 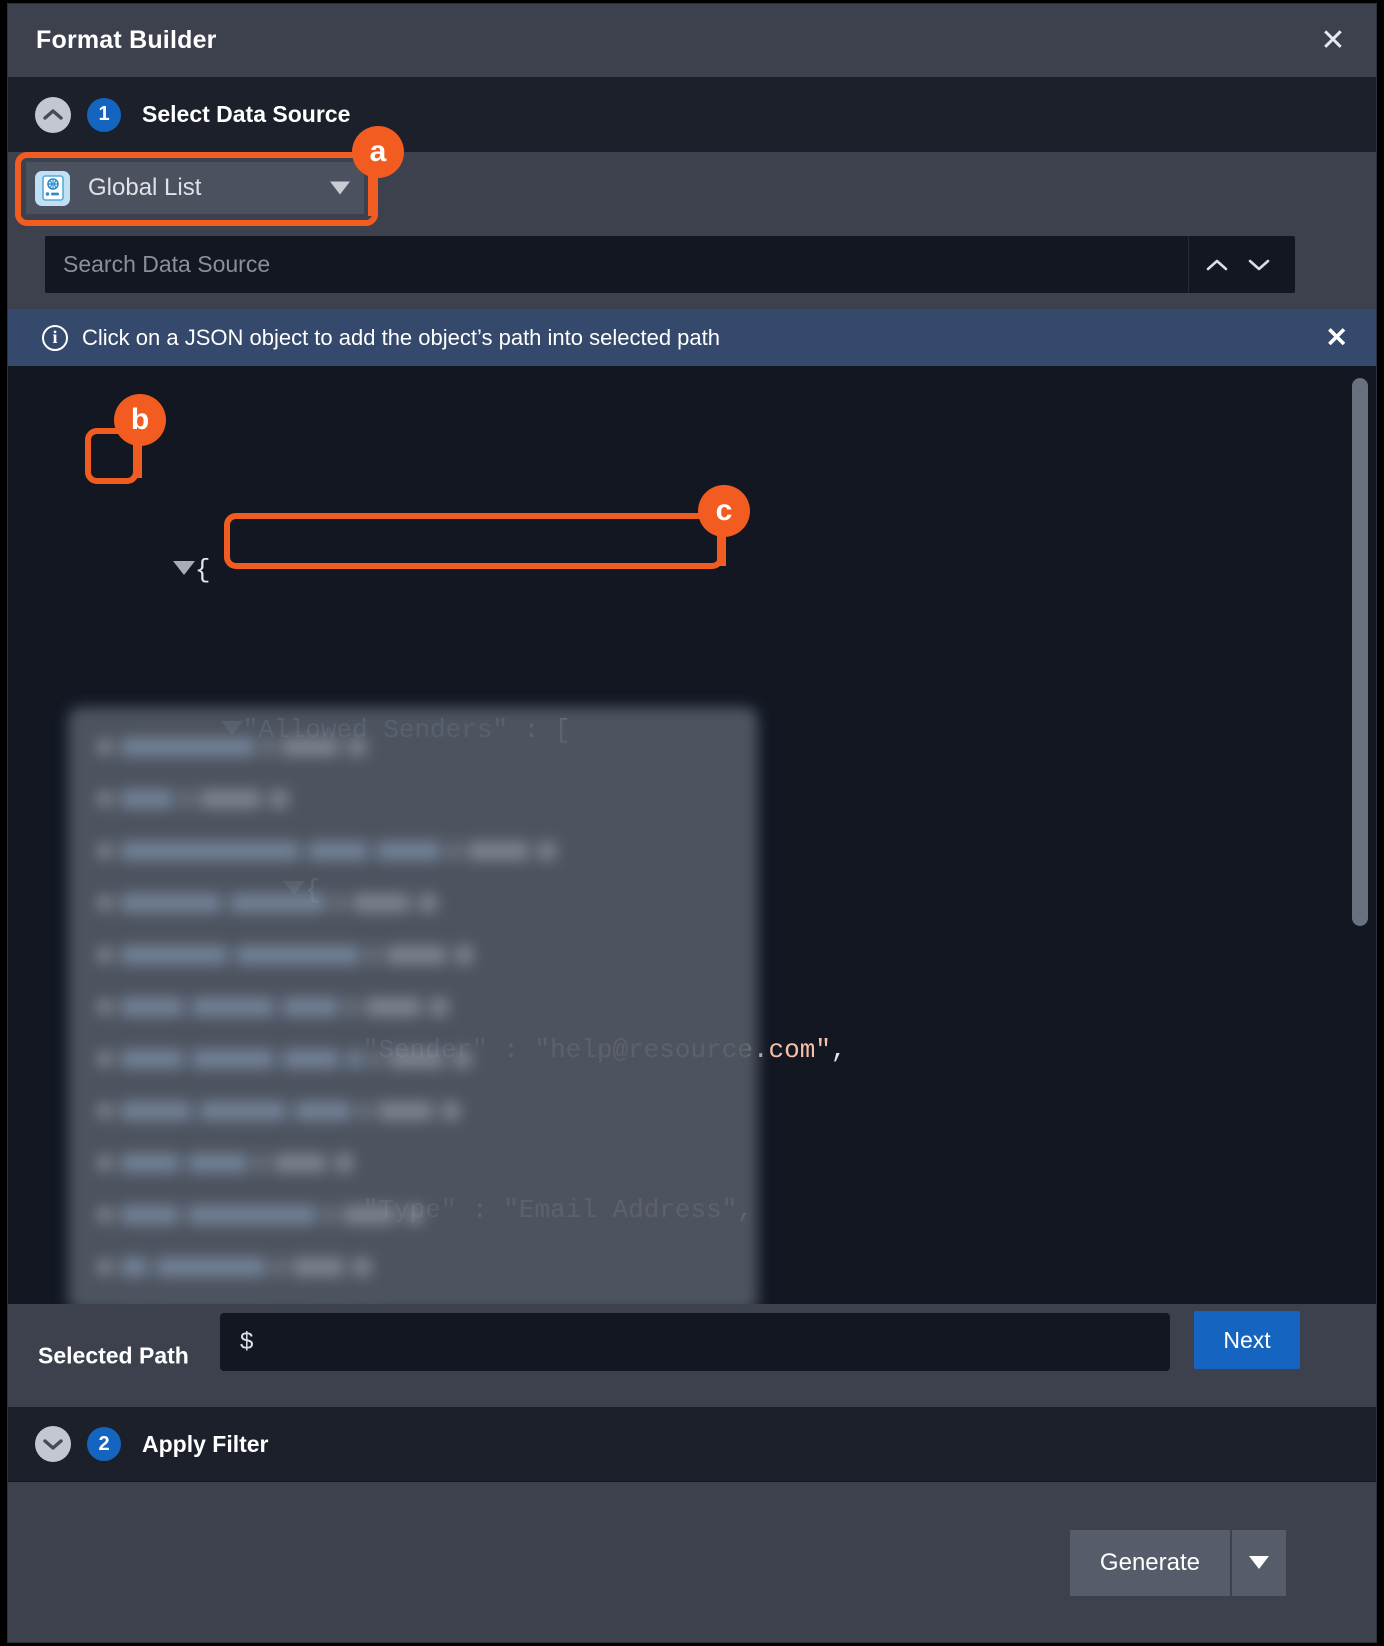 I want to click on data-source-dropdown: Global List, so click(x=195, y=188).